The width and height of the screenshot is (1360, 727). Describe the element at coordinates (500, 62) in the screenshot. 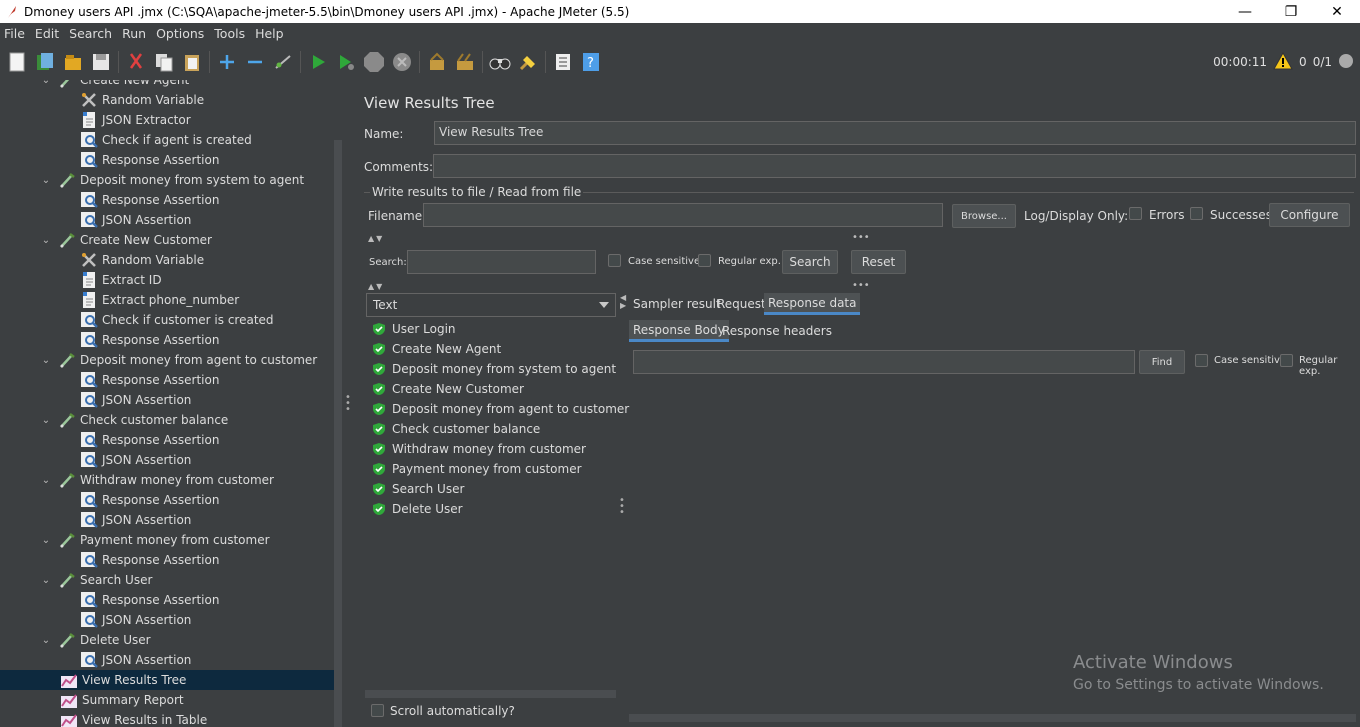

I see `binoculars-icon` at that location.